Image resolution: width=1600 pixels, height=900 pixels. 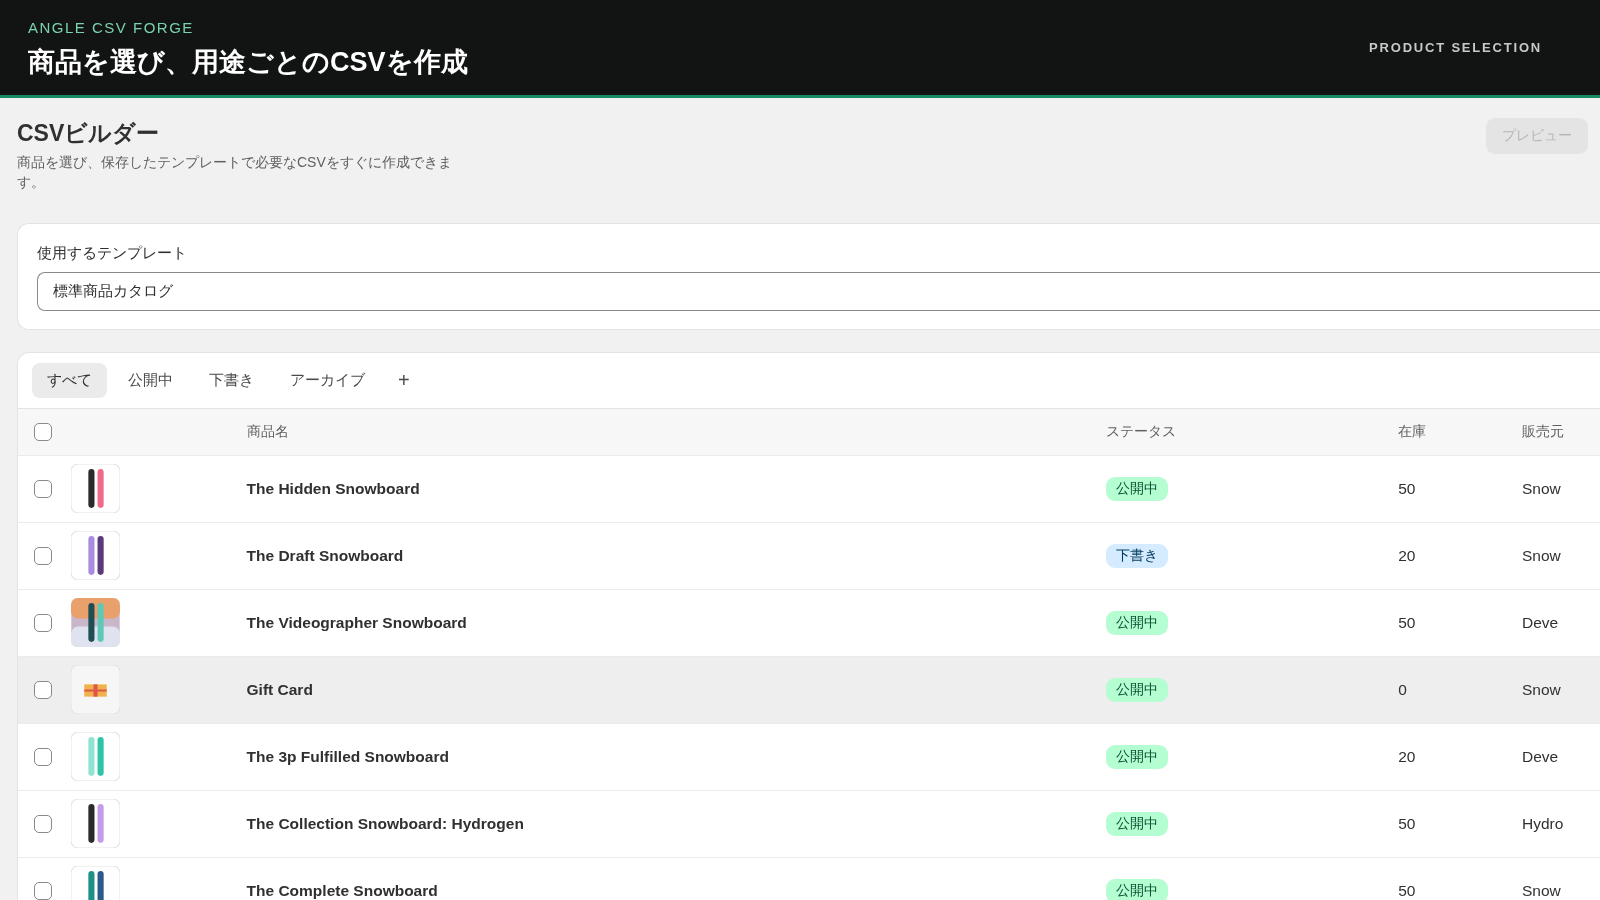 I want to click on filter-tab: 下書き, so click(x=231, y=380).